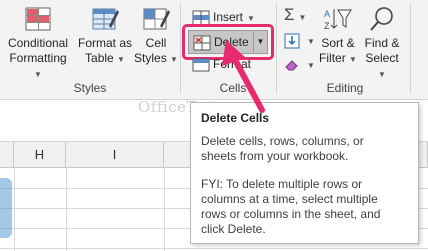  What do you see at coordinates (7, 155) in the screenshot?
I see `column-header-partial` at bounding box center [7, 155].